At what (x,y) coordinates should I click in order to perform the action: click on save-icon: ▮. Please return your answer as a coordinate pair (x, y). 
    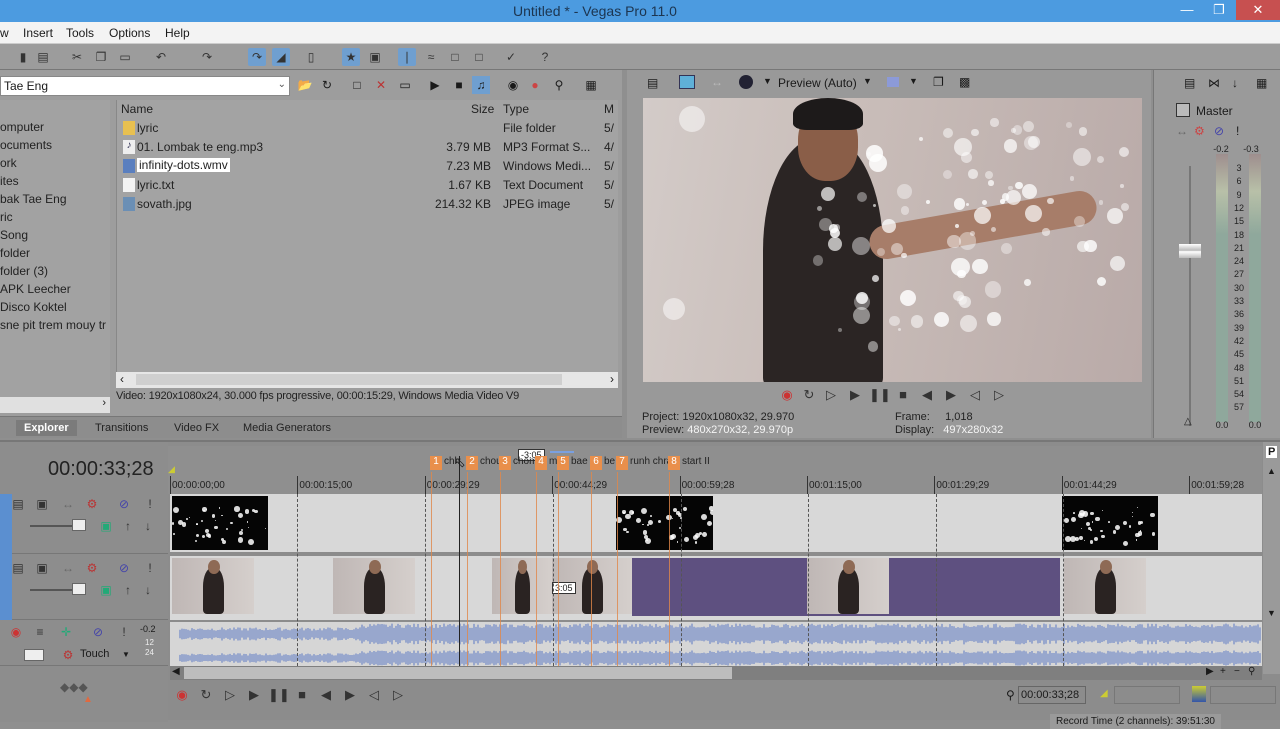
    Looking at the image, I should click on (23, 57).